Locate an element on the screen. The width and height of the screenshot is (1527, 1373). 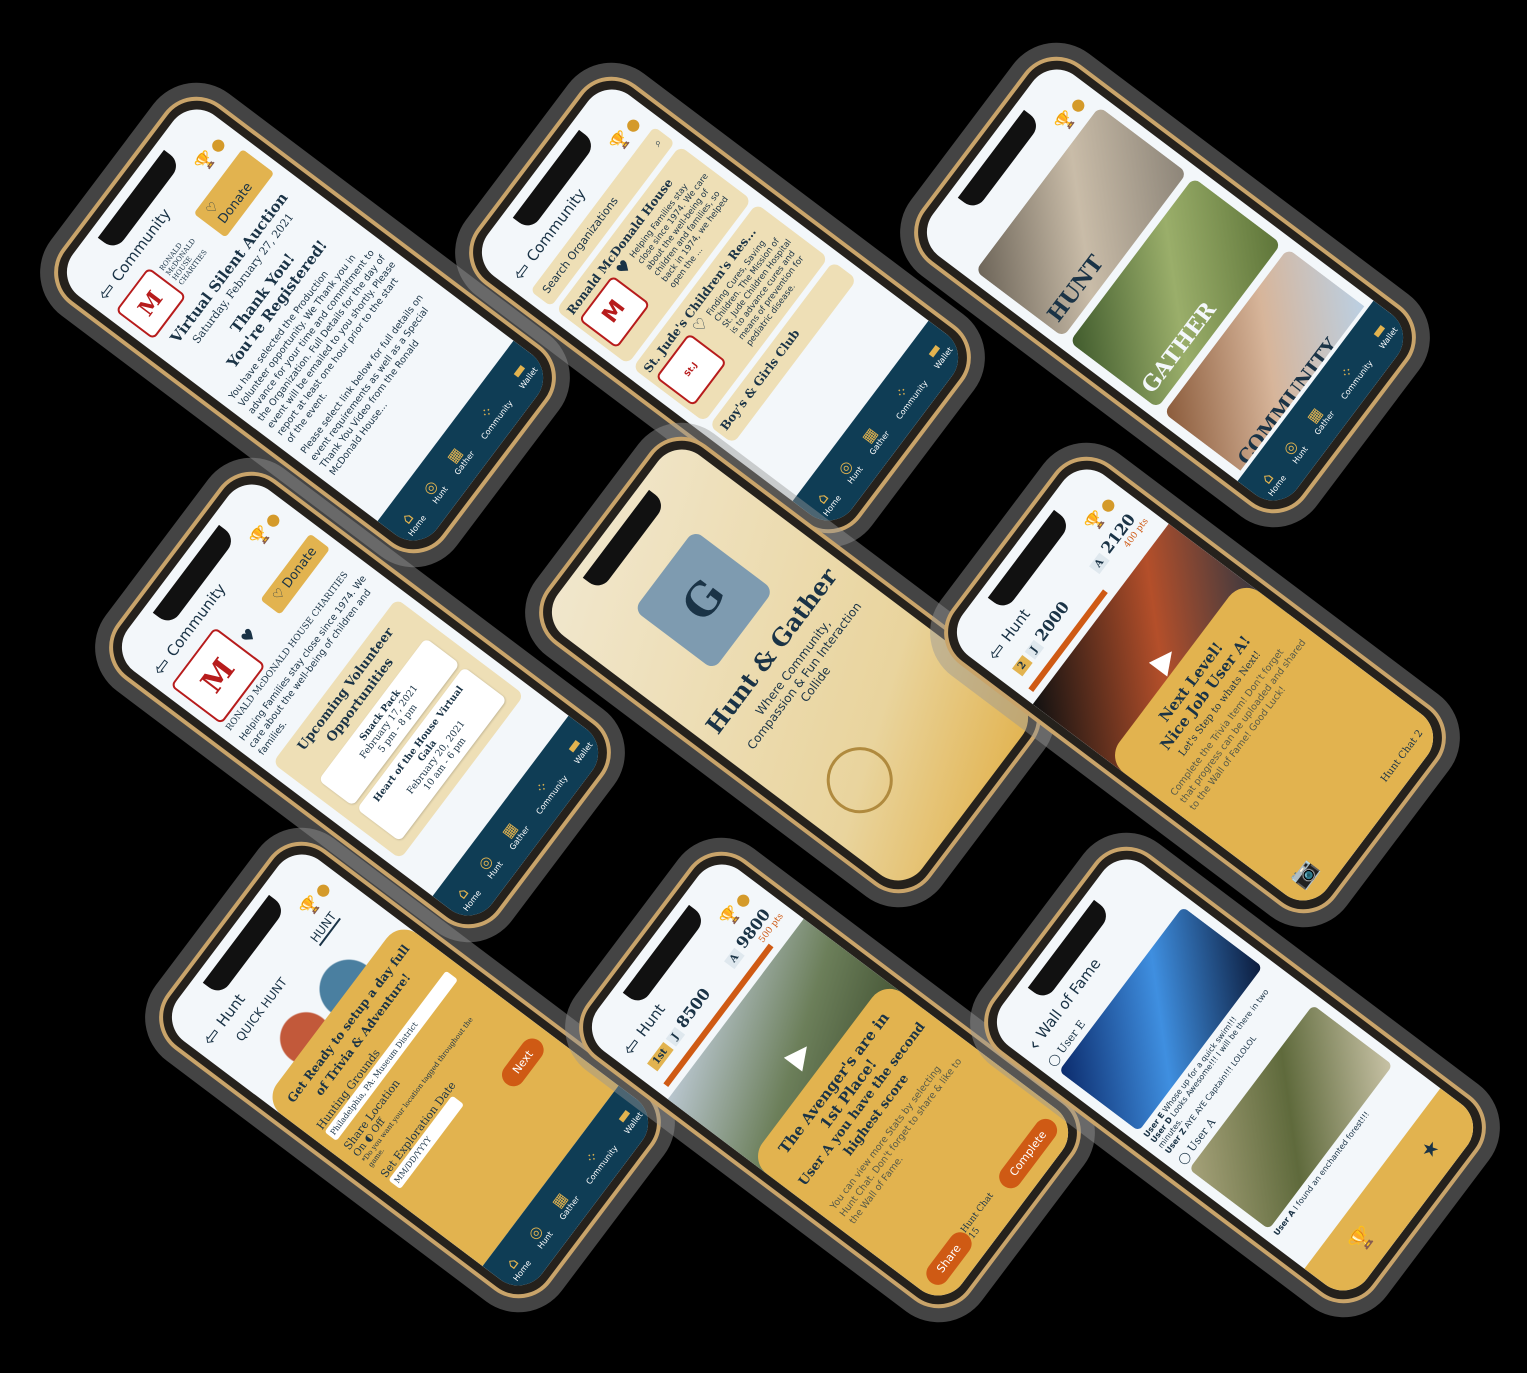
next-button: Next is located at coordinates (523, 1062).